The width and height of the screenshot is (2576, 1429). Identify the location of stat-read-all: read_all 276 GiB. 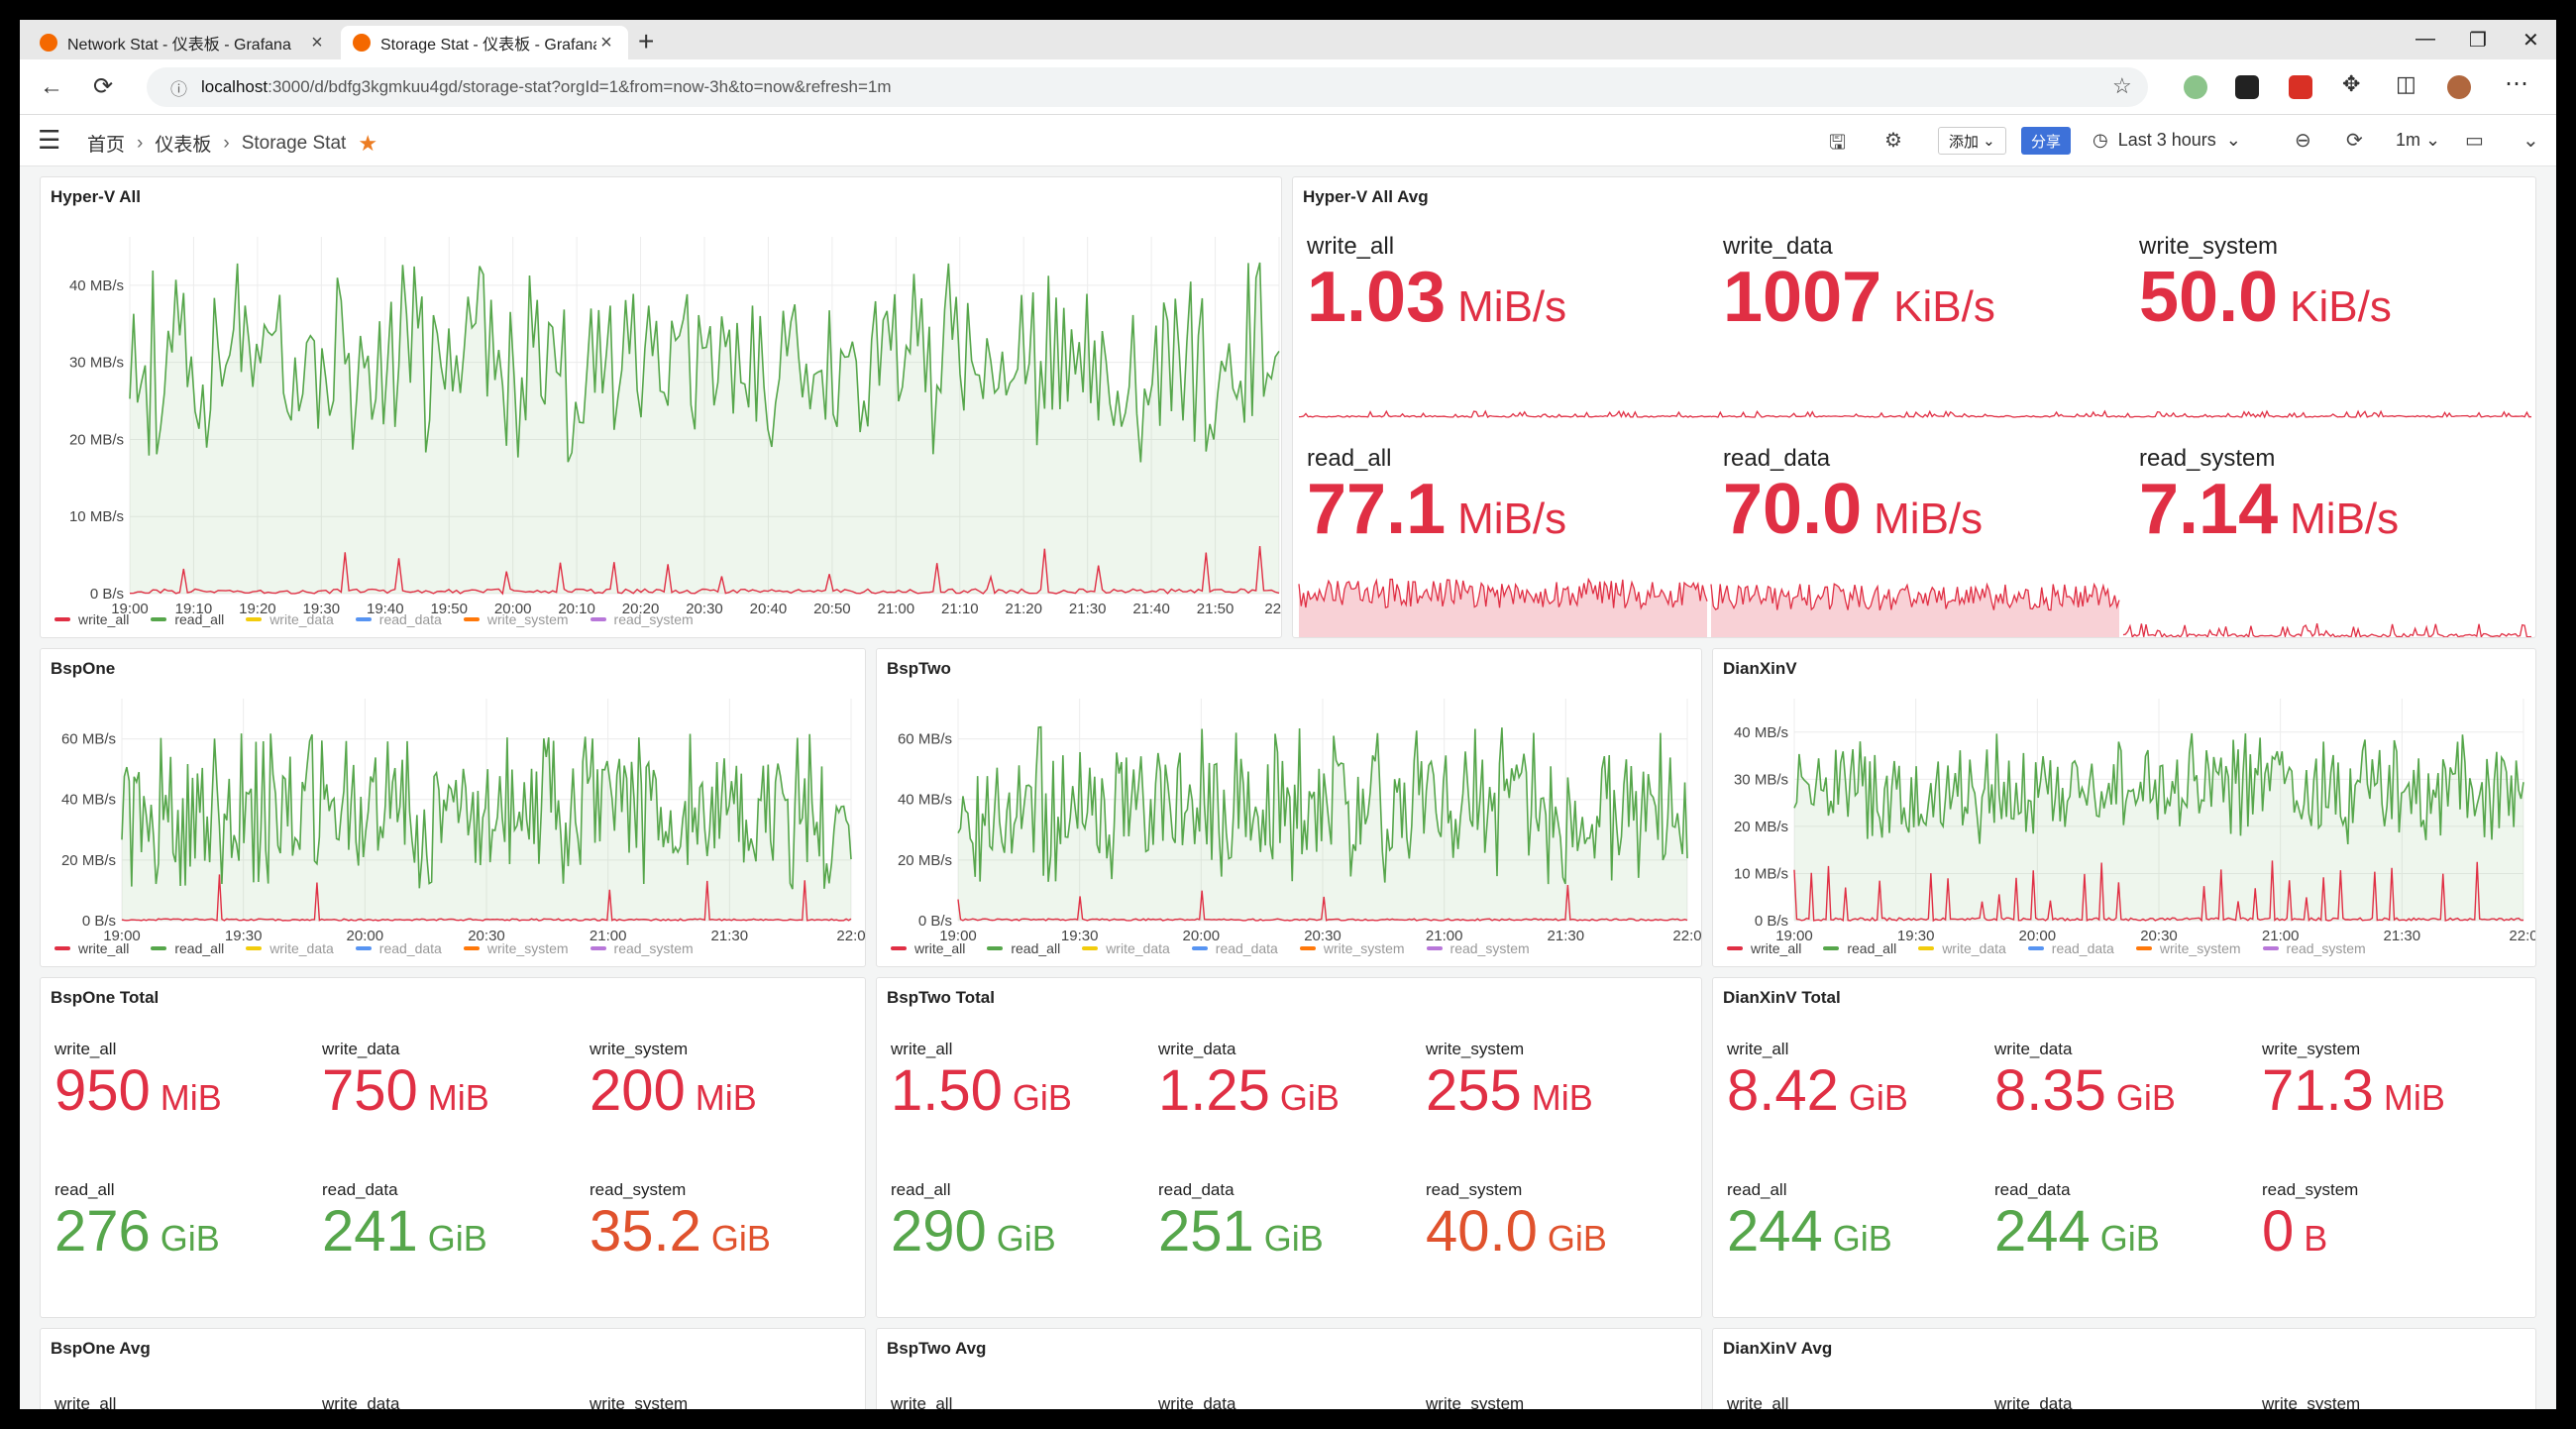
(137, 1222).